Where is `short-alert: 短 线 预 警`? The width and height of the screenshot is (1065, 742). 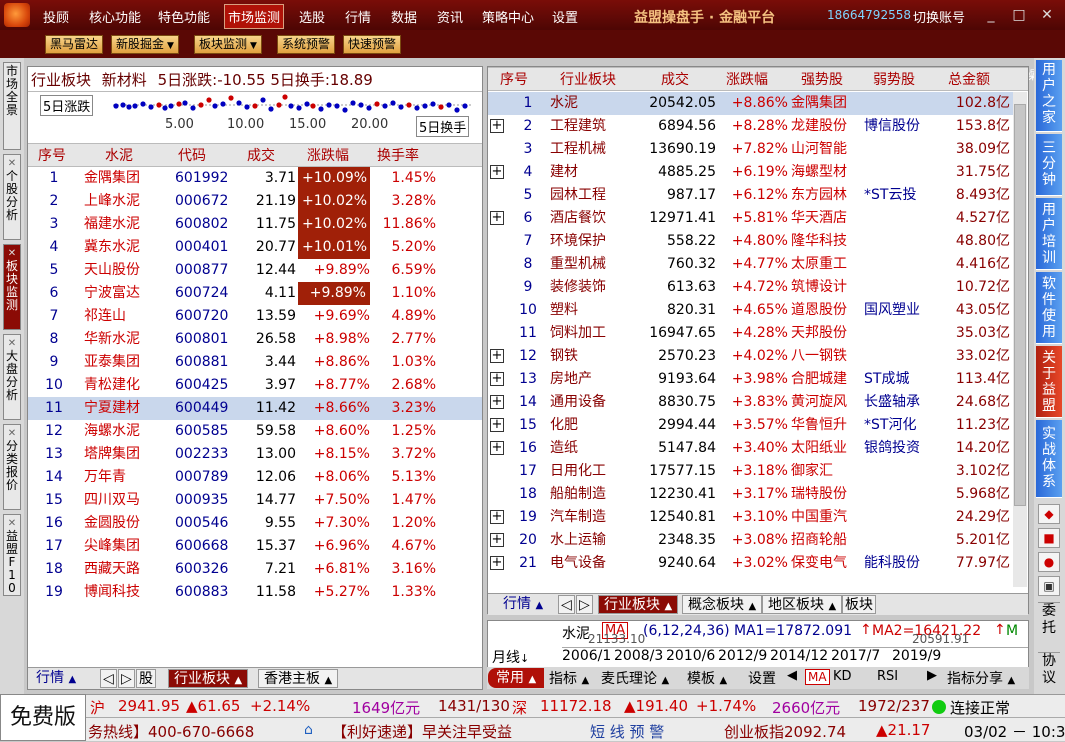
short-alert: 短 线 预 警 is located at coordinates (627, 731).